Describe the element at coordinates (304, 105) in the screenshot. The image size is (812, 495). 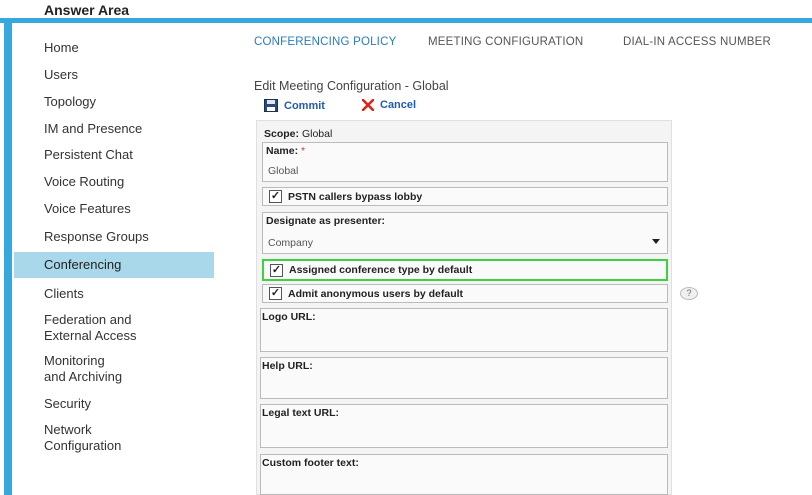
I see `commit-label: Commit` at that location.